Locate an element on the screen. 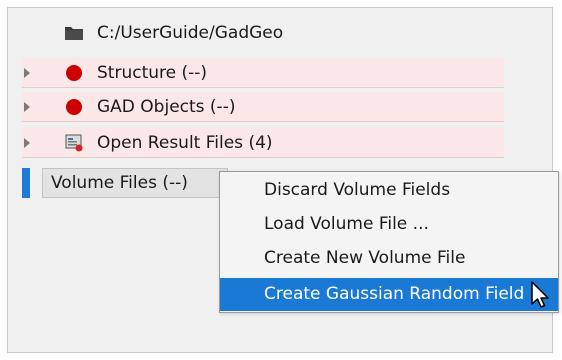 The width and height of the screenshot is (562, 360). mouse-pointer-icon is located at coordinates (542, 296).